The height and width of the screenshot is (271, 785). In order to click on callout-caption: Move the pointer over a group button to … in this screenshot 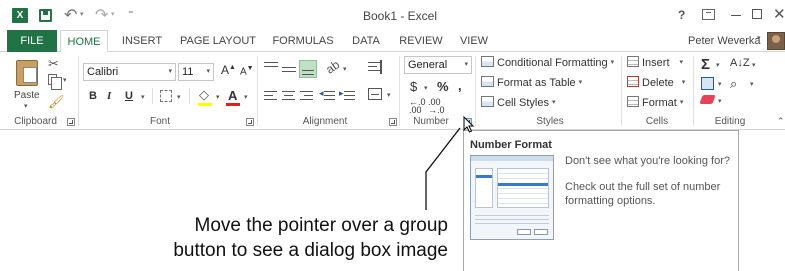, I will do `click(269, 238)`.